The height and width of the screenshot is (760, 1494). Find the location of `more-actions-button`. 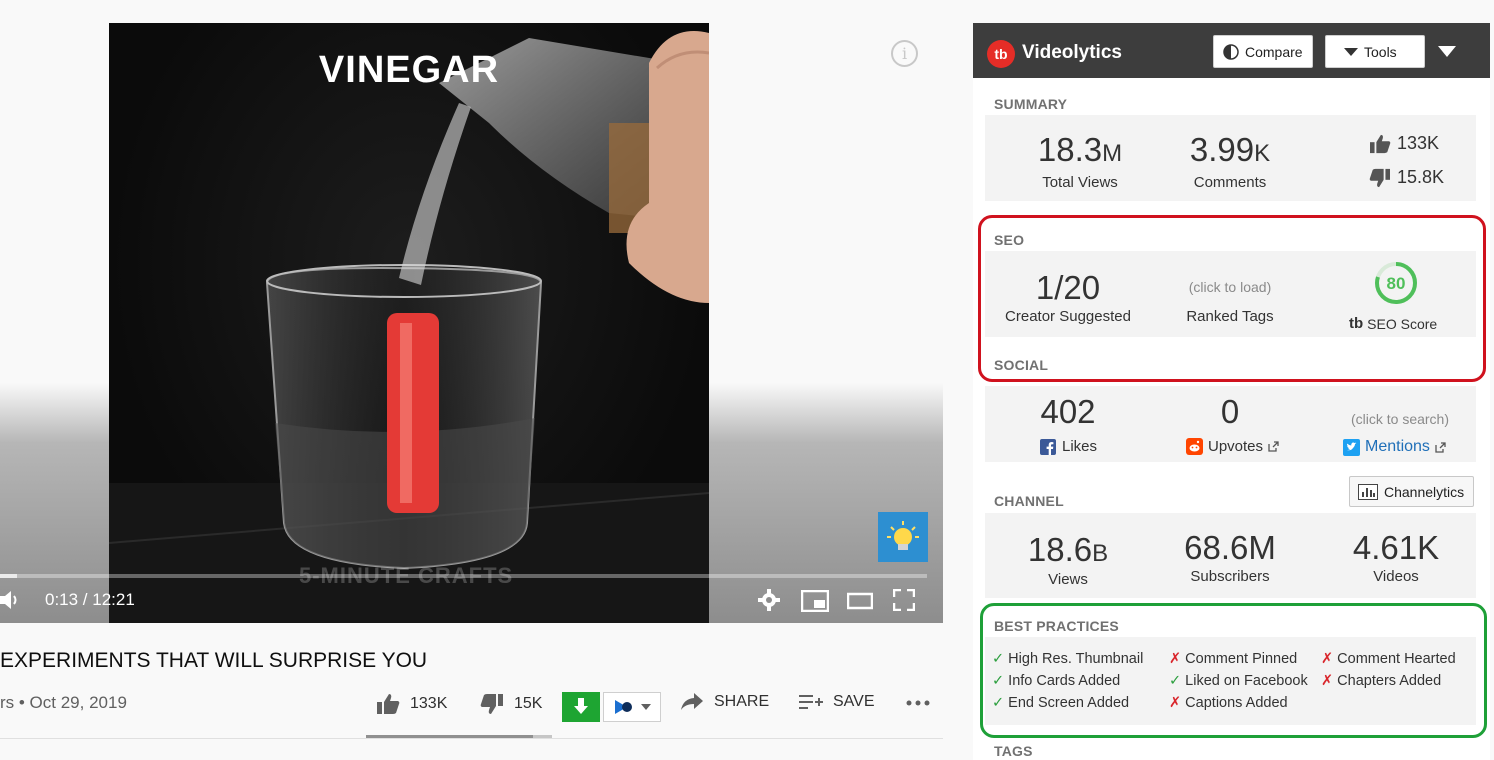

more-actions-button is located at coordinates (918, 703).